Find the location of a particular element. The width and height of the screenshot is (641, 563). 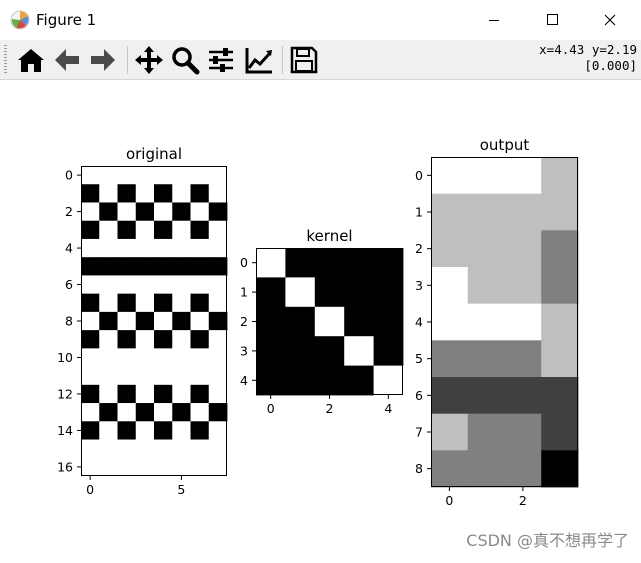

edit-axes-icon is located at coordinates (258, 61).